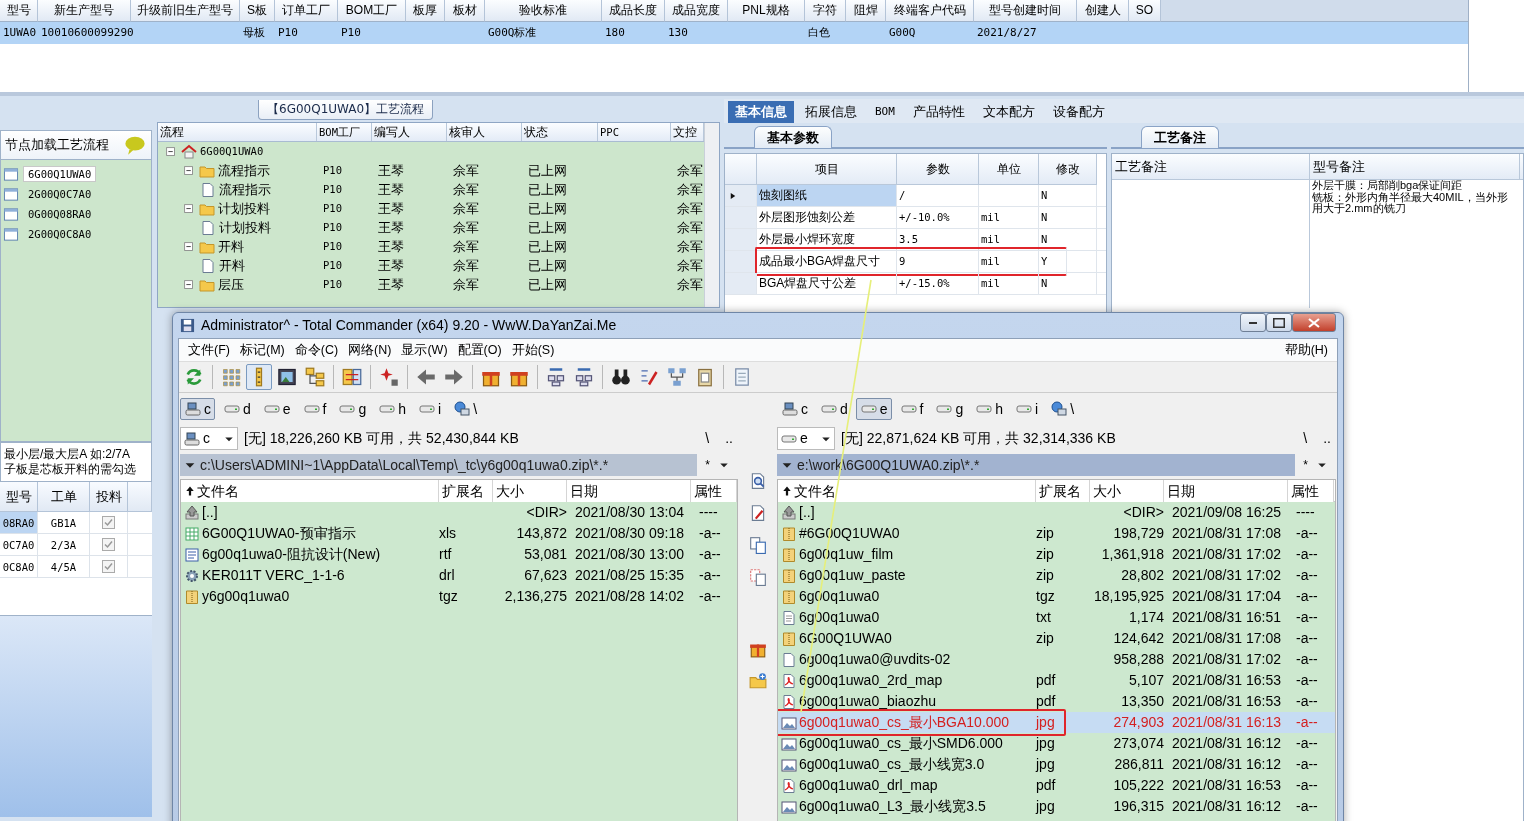 The image size is (1524, 821). What do you see at coordinates (392, 409) in the screenshot?
I see `drive-button: h` at bounding box center [392, 409].